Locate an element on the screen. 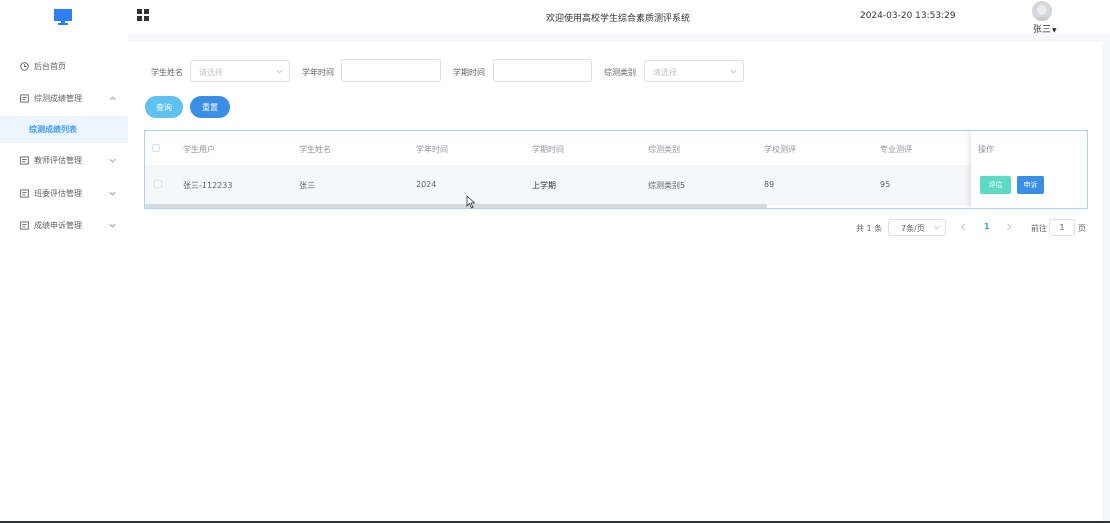 This screenshot has height=523, width=1110. student-name-label: 学生姓名 is located at coordinates (167, 72).